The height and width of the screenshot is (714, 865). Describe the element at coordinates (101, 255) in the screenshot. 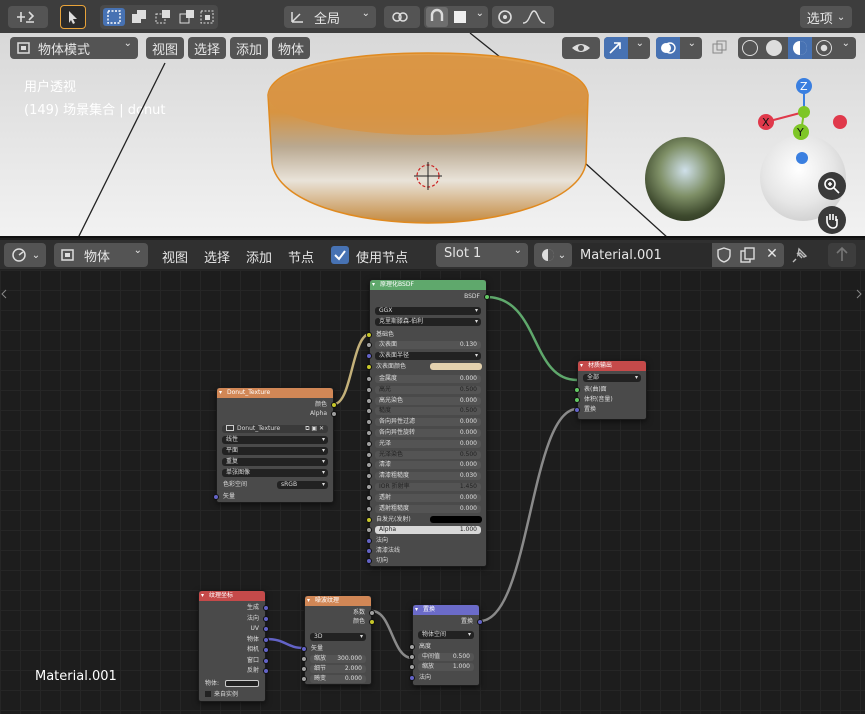

I see `shader-type-select: 物体 ⌄` at that location.